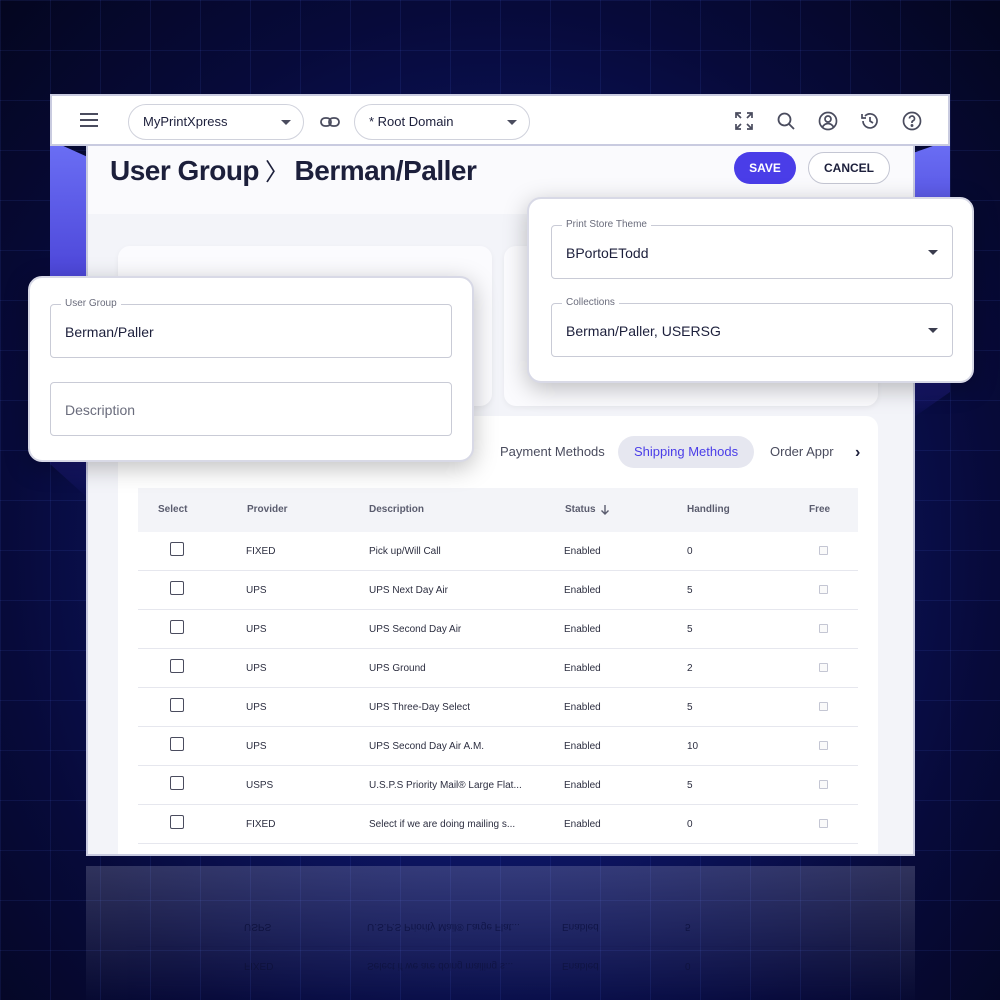 Image resolution: width=1000 pixels, height=1000 pixels. Describe the element at coordinates (744, 123) in the screenshot. I see `fullscreen-icon` at that location.